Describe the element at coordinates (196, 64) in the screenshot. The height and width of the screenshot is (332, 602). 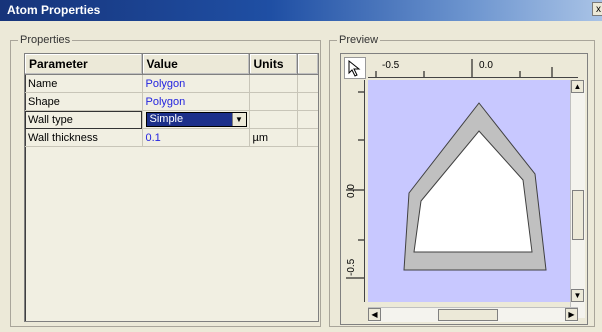
I see `column-header-value: Value` at that location.